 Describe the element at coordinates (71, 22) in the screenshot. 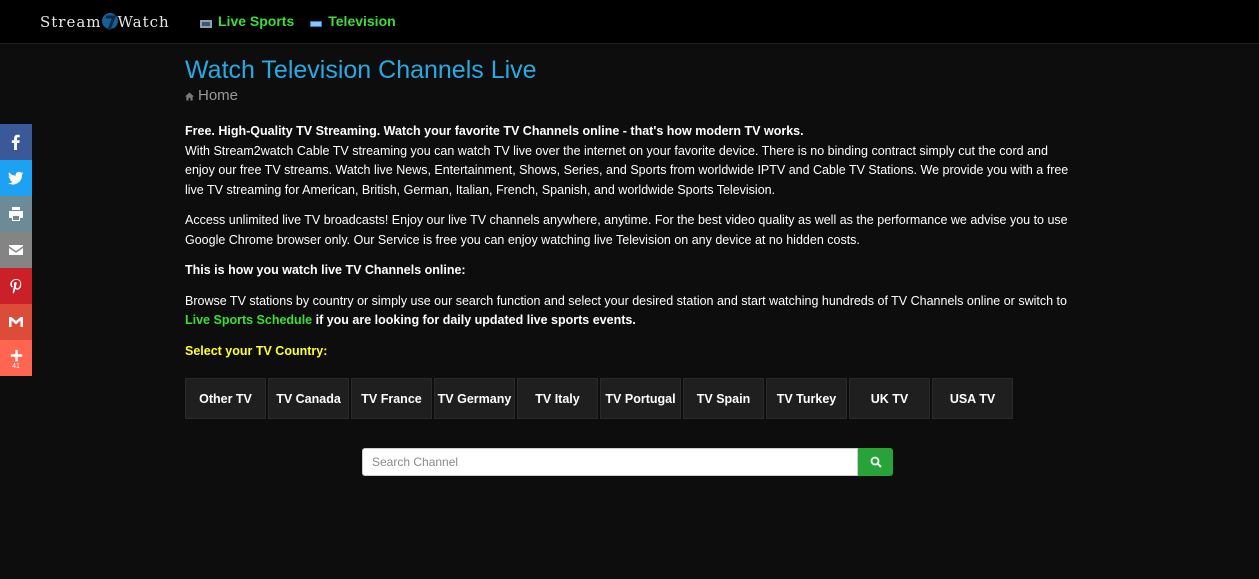

I see `logo-text-left: Stream` at that location.